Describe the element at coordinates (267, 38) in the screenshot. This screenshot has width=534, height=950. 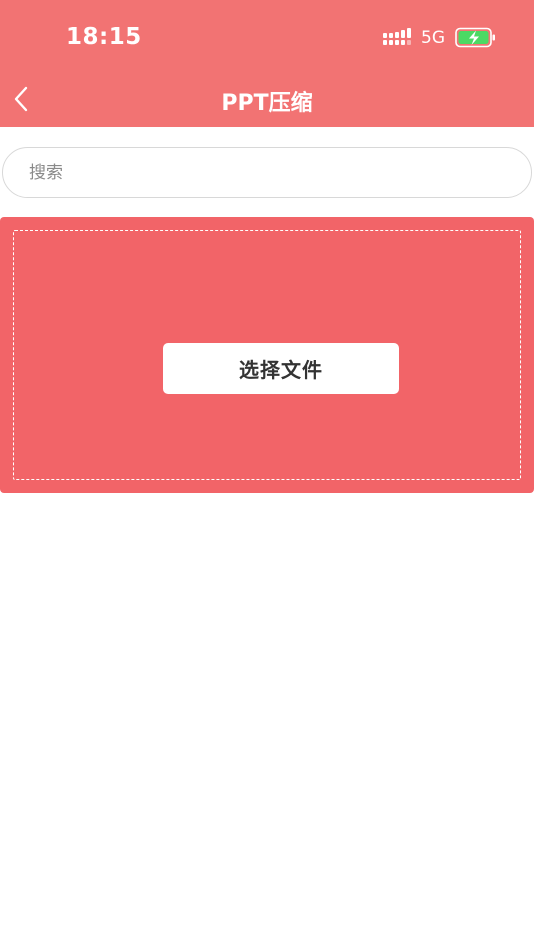
I see `status-bar: 18:15 5G` at that location.